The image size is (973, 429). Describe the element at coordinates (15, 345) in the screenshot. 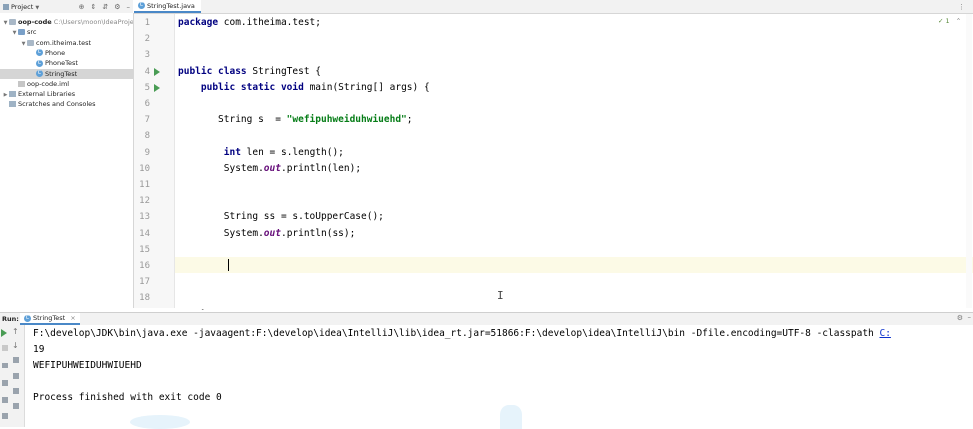

I see `down-arrow-icon: ↓` at that location.